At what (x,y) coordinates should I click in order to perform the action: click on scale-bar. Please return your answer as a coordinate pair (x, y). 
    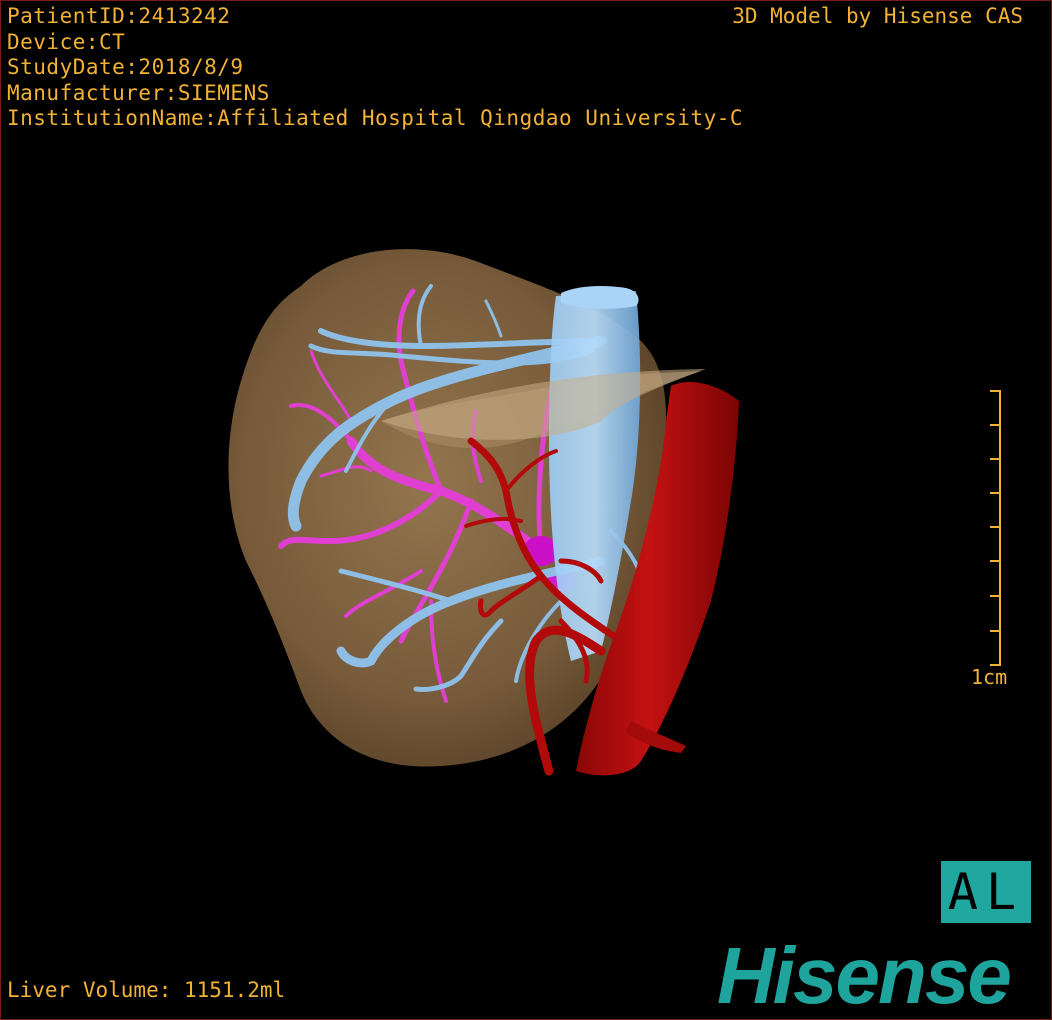
    Looking at the image, I should click on (995, 528).